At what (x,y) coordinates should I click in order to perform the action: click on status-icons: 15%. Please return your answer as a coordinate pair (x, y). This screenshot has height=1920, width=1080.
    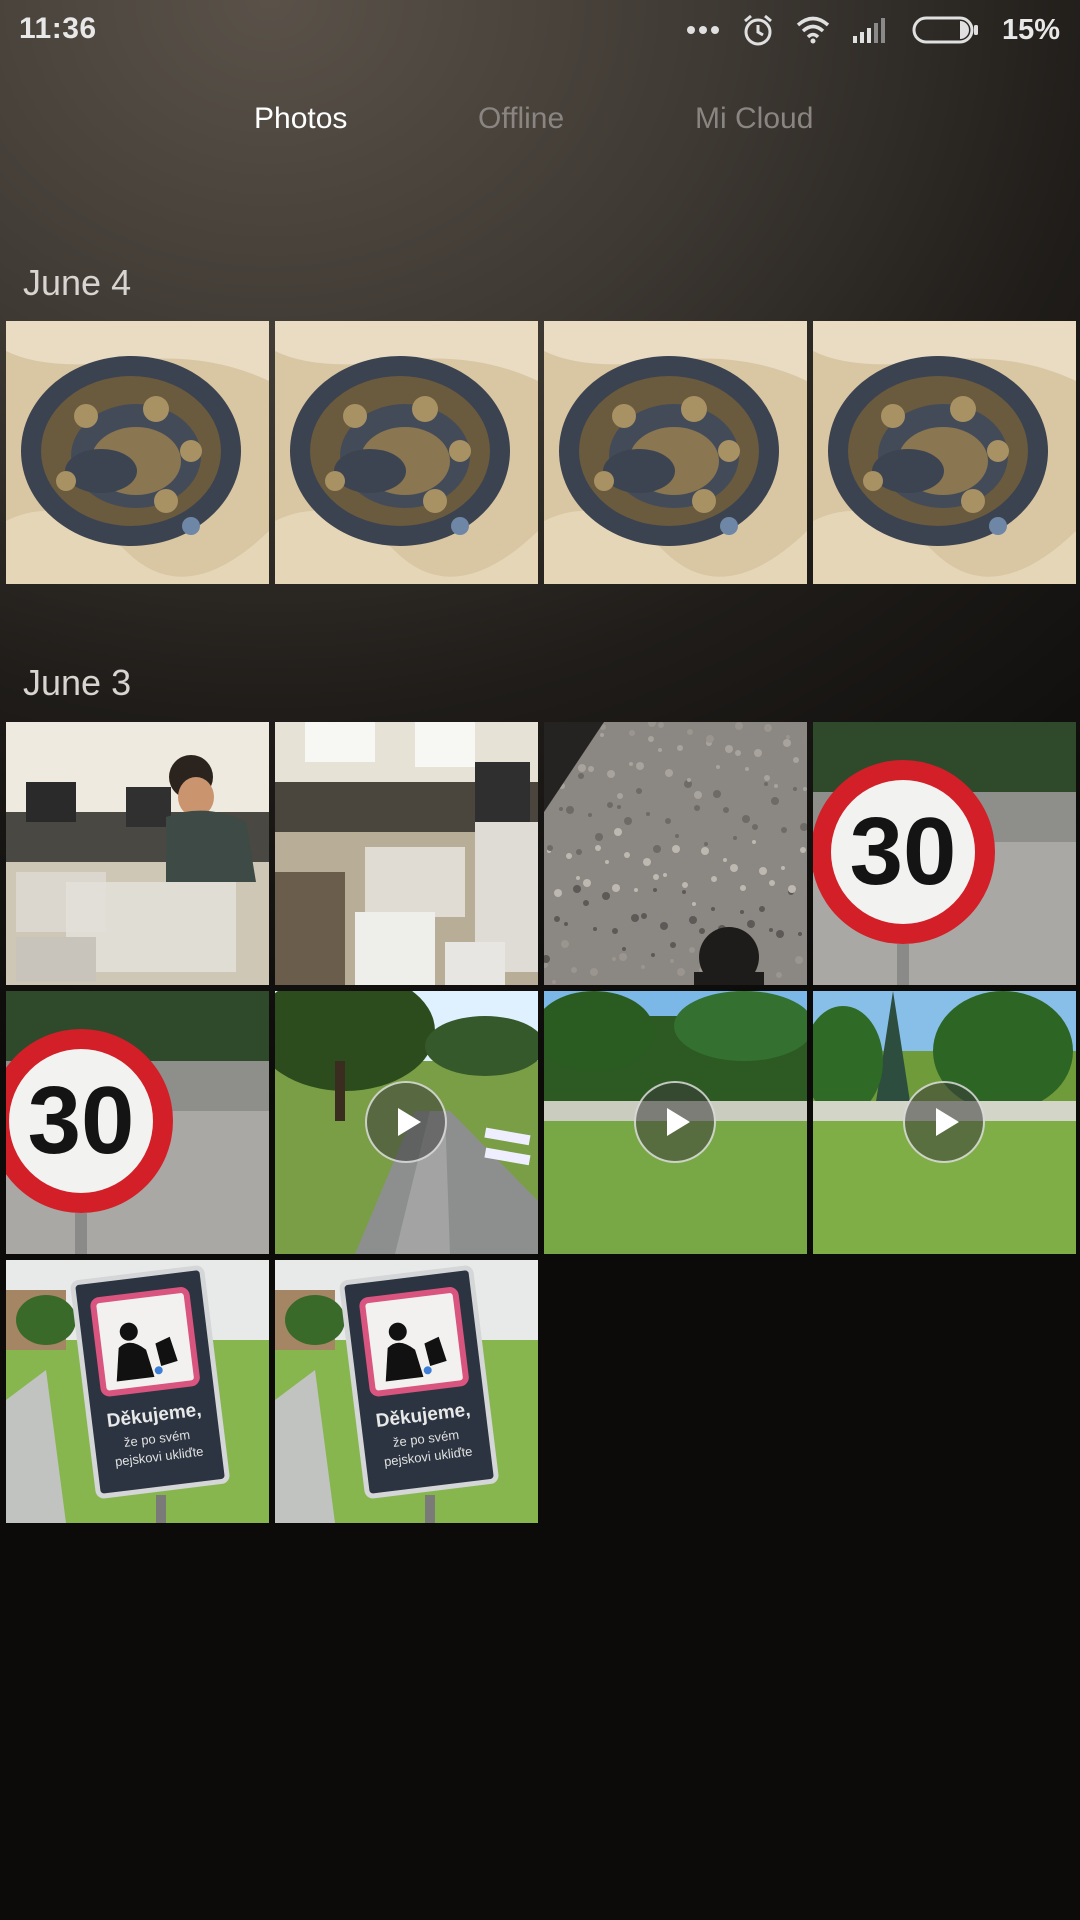
    Looking at the image, I should click on (873, 30).